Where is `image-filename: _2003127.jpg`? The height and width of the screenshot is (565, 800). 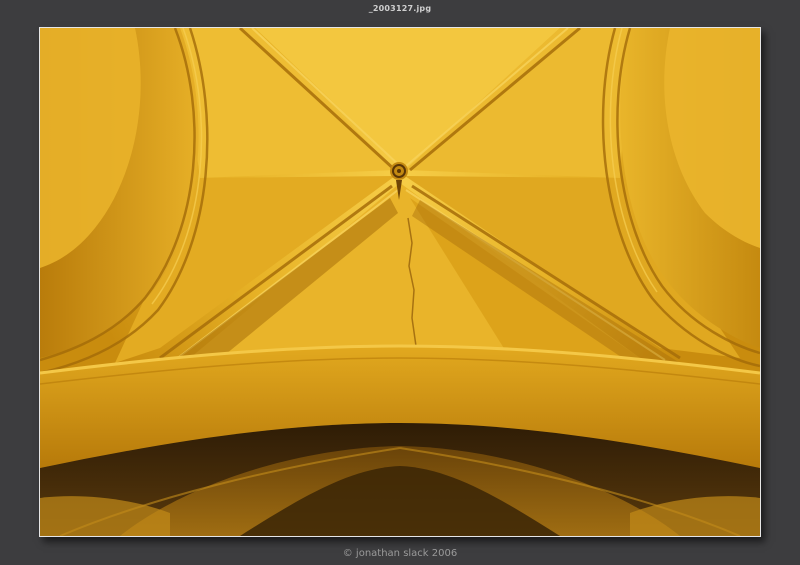 image-filename: _2003127.jpg is located at coordinates (400, 8).